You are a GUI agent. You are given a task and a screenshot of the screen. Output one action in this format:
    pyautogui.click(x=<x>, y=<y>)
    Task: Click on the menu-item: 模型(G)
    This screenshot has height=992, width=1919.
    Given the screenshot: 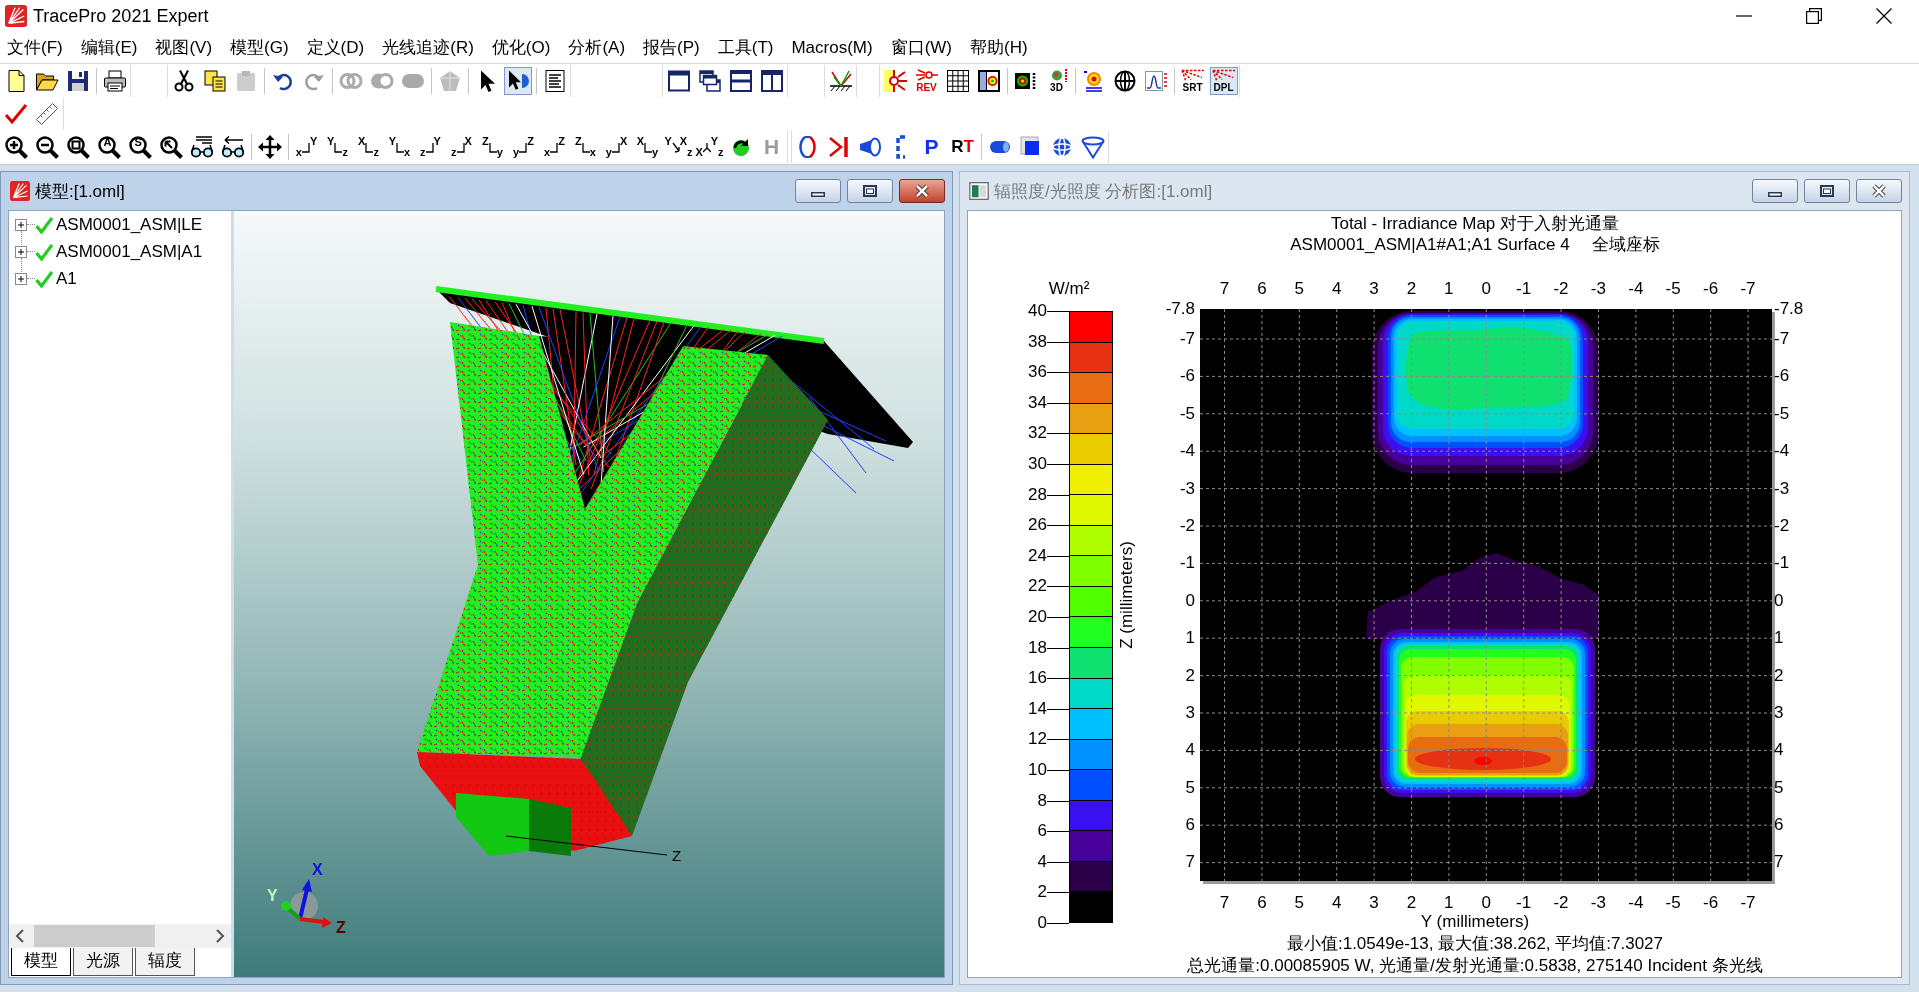 What is the action you would take?
    pyautogui.click(x=260, y=47)
    